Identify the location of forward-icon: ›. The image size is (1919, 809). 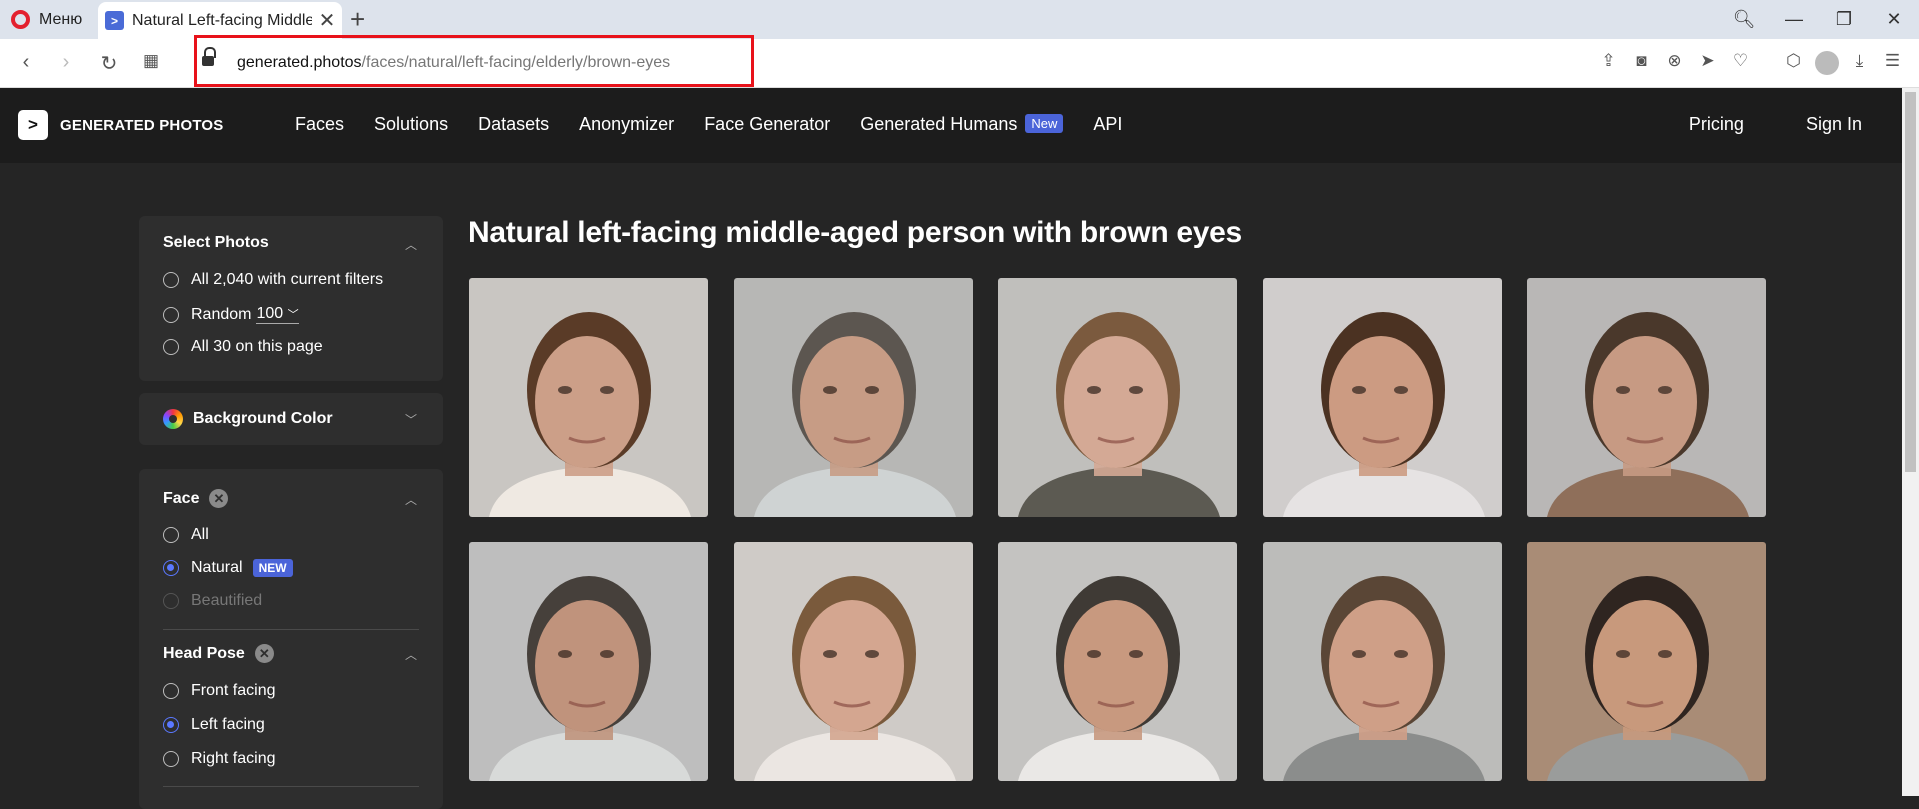
(66, 62).